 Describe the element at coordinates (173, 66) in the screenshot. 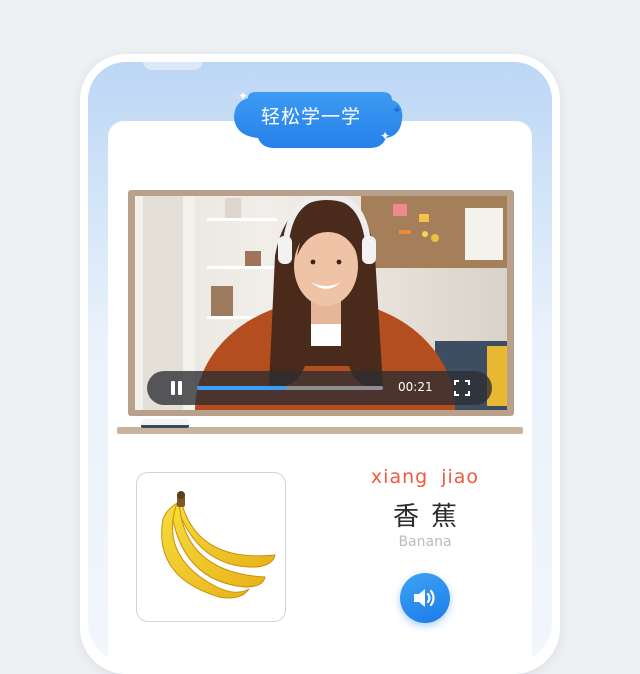

I see `decorative-cloud` at that location.